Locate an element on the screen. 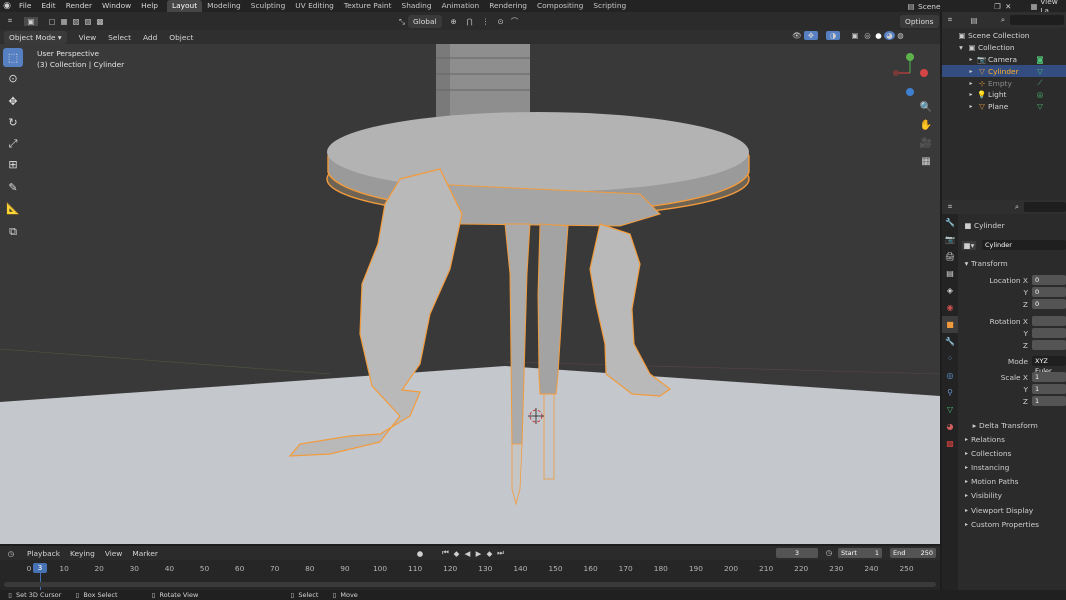 This screenshot has width=1066, height=600. location-x-field: 0 is located at coordinates (1049, 280).